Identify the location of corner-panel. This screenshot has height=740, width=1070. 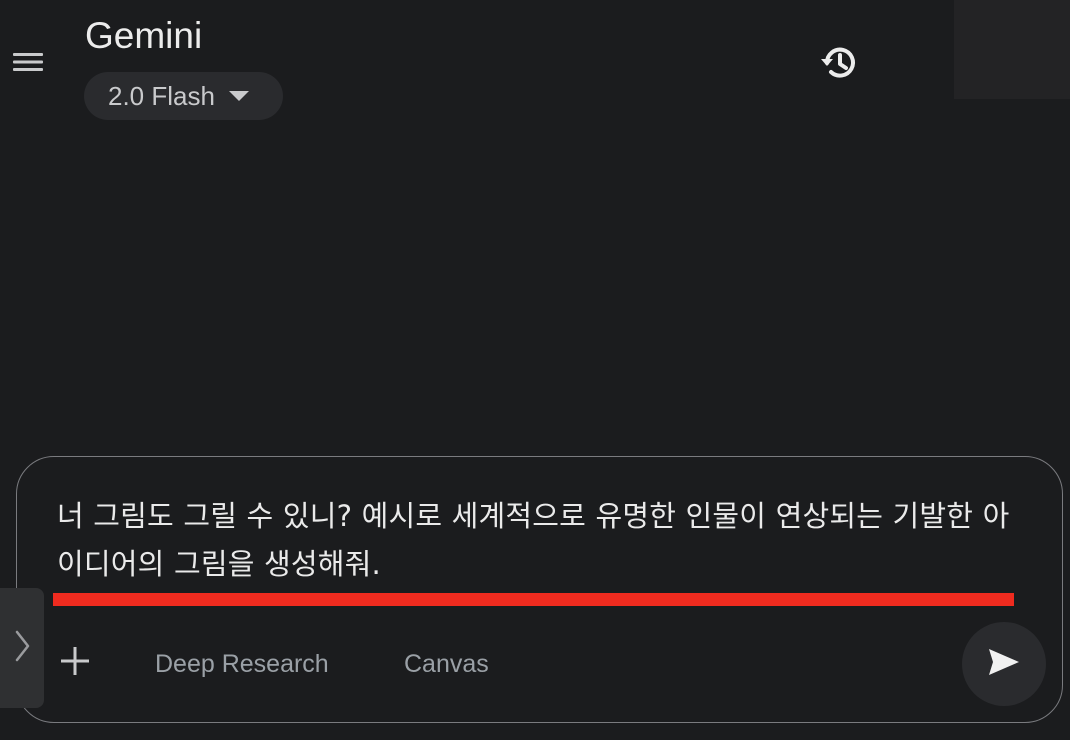
(1012, 49).